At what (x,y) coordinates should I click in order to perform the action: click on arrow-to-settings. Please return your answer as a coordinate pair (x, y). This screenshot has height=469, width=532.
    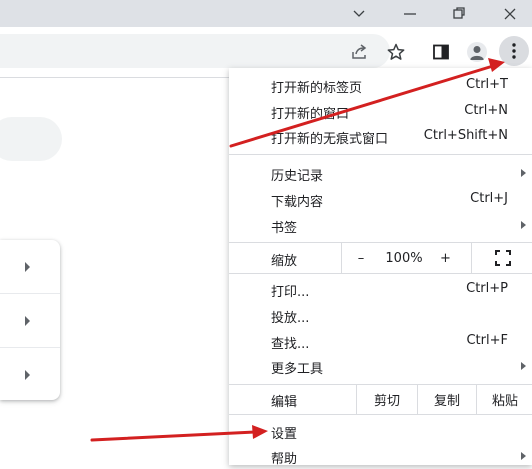
    Looking at the image, I should click on (179, 433).